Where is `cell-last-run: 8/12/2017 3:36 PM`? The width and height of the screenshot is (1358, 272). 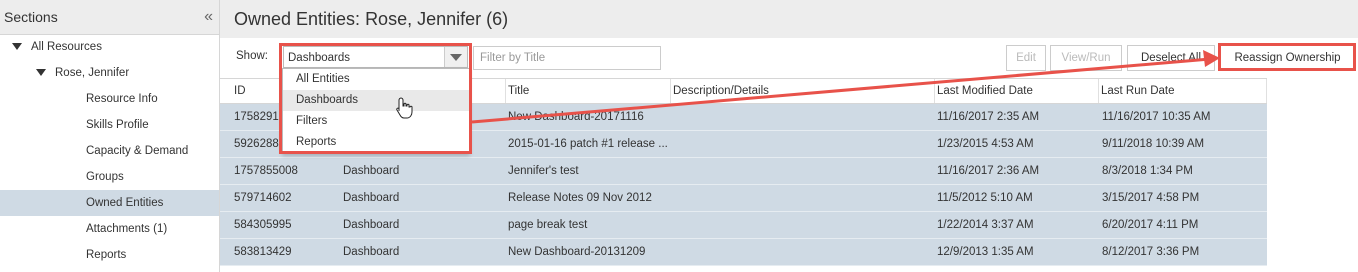 cell-last-run: 8/12/2017 3:36 PM is located at coordinates (1151, 252).